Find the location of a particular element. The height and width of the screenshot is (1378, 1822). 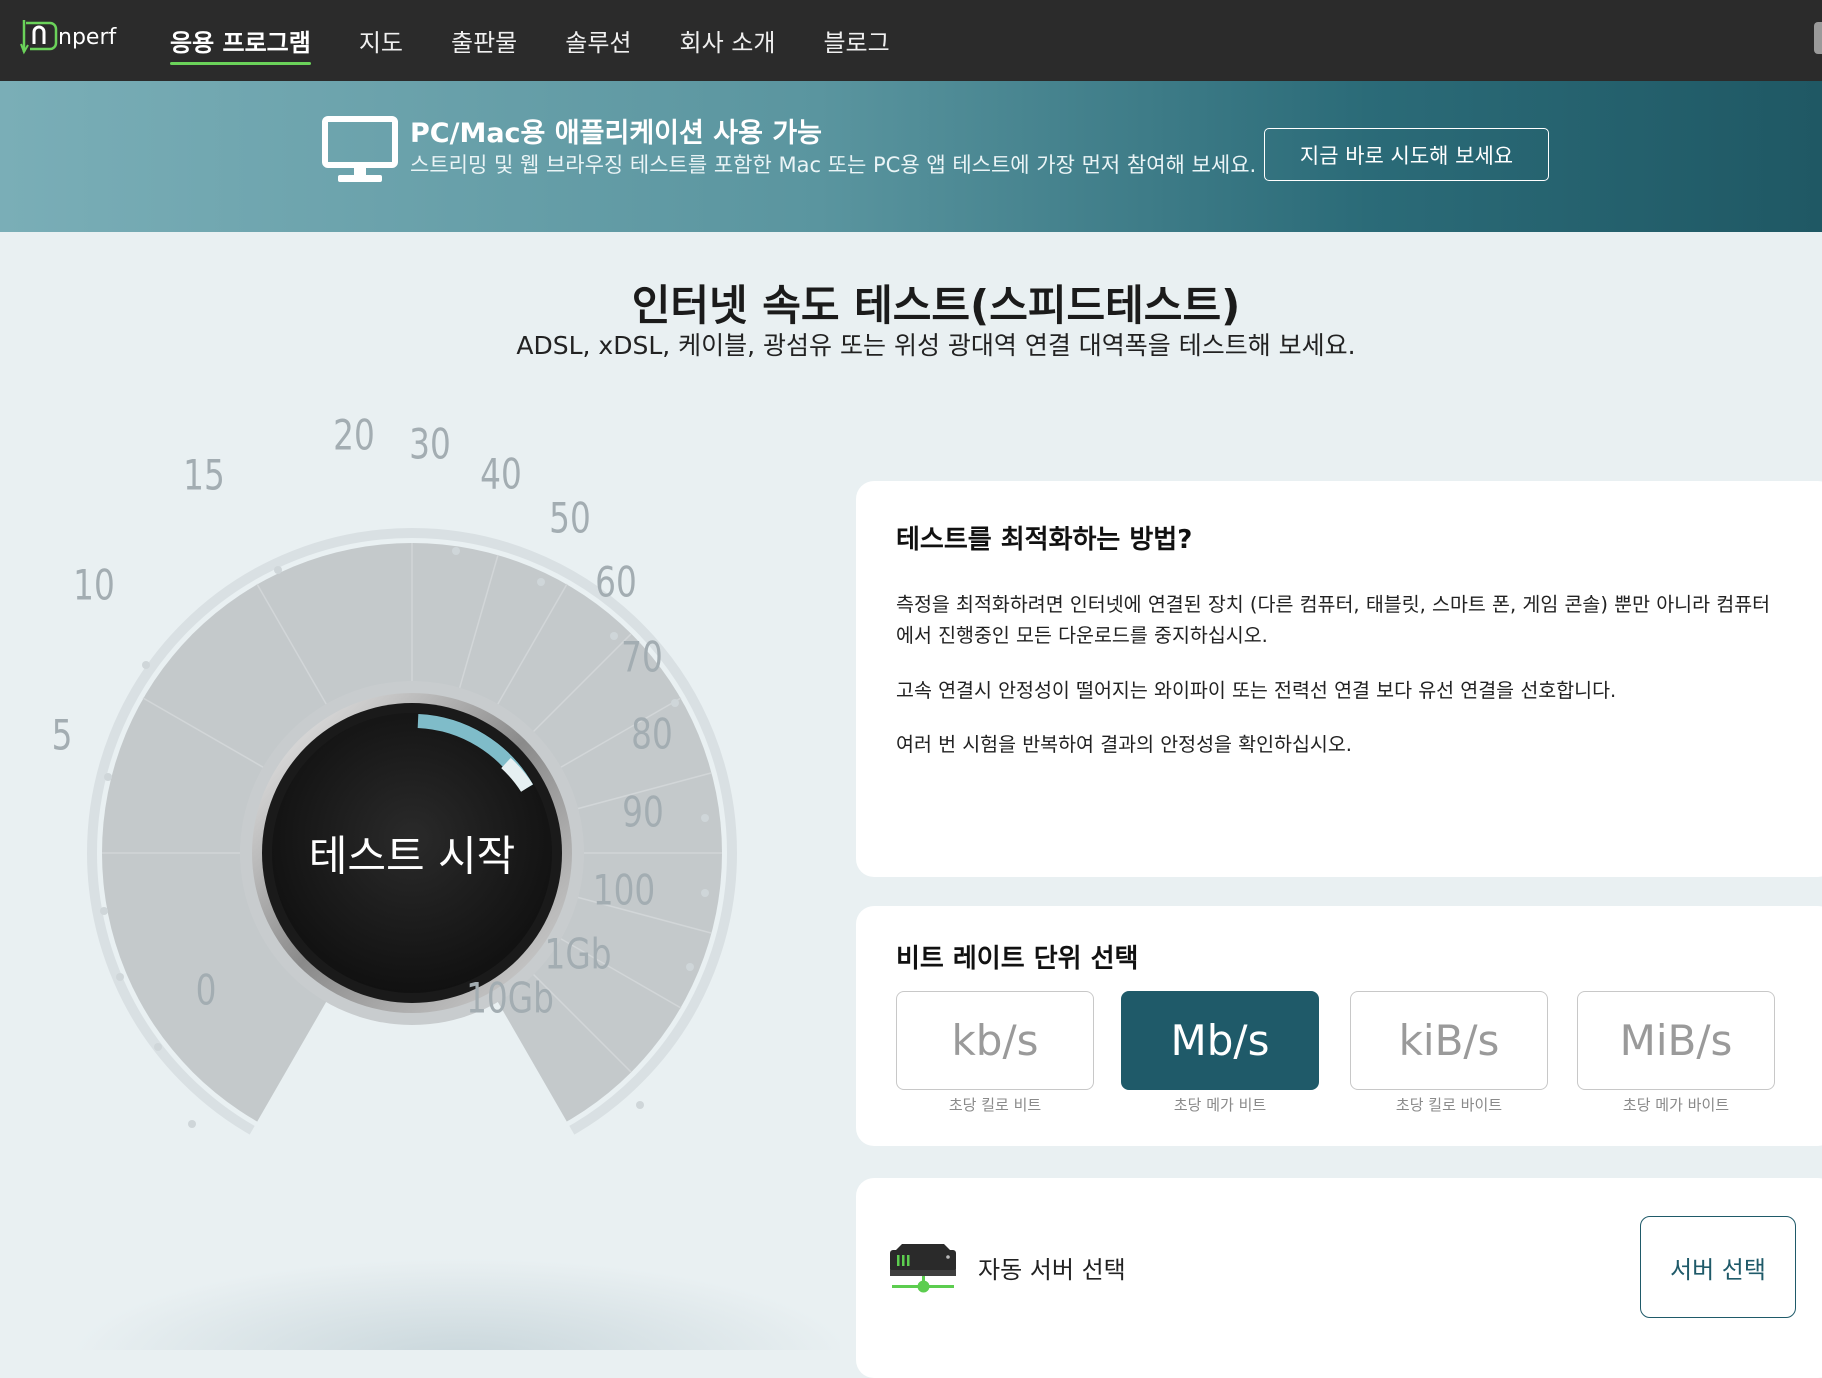

tick-label-50: 50 is located at coordinates (570, 518).